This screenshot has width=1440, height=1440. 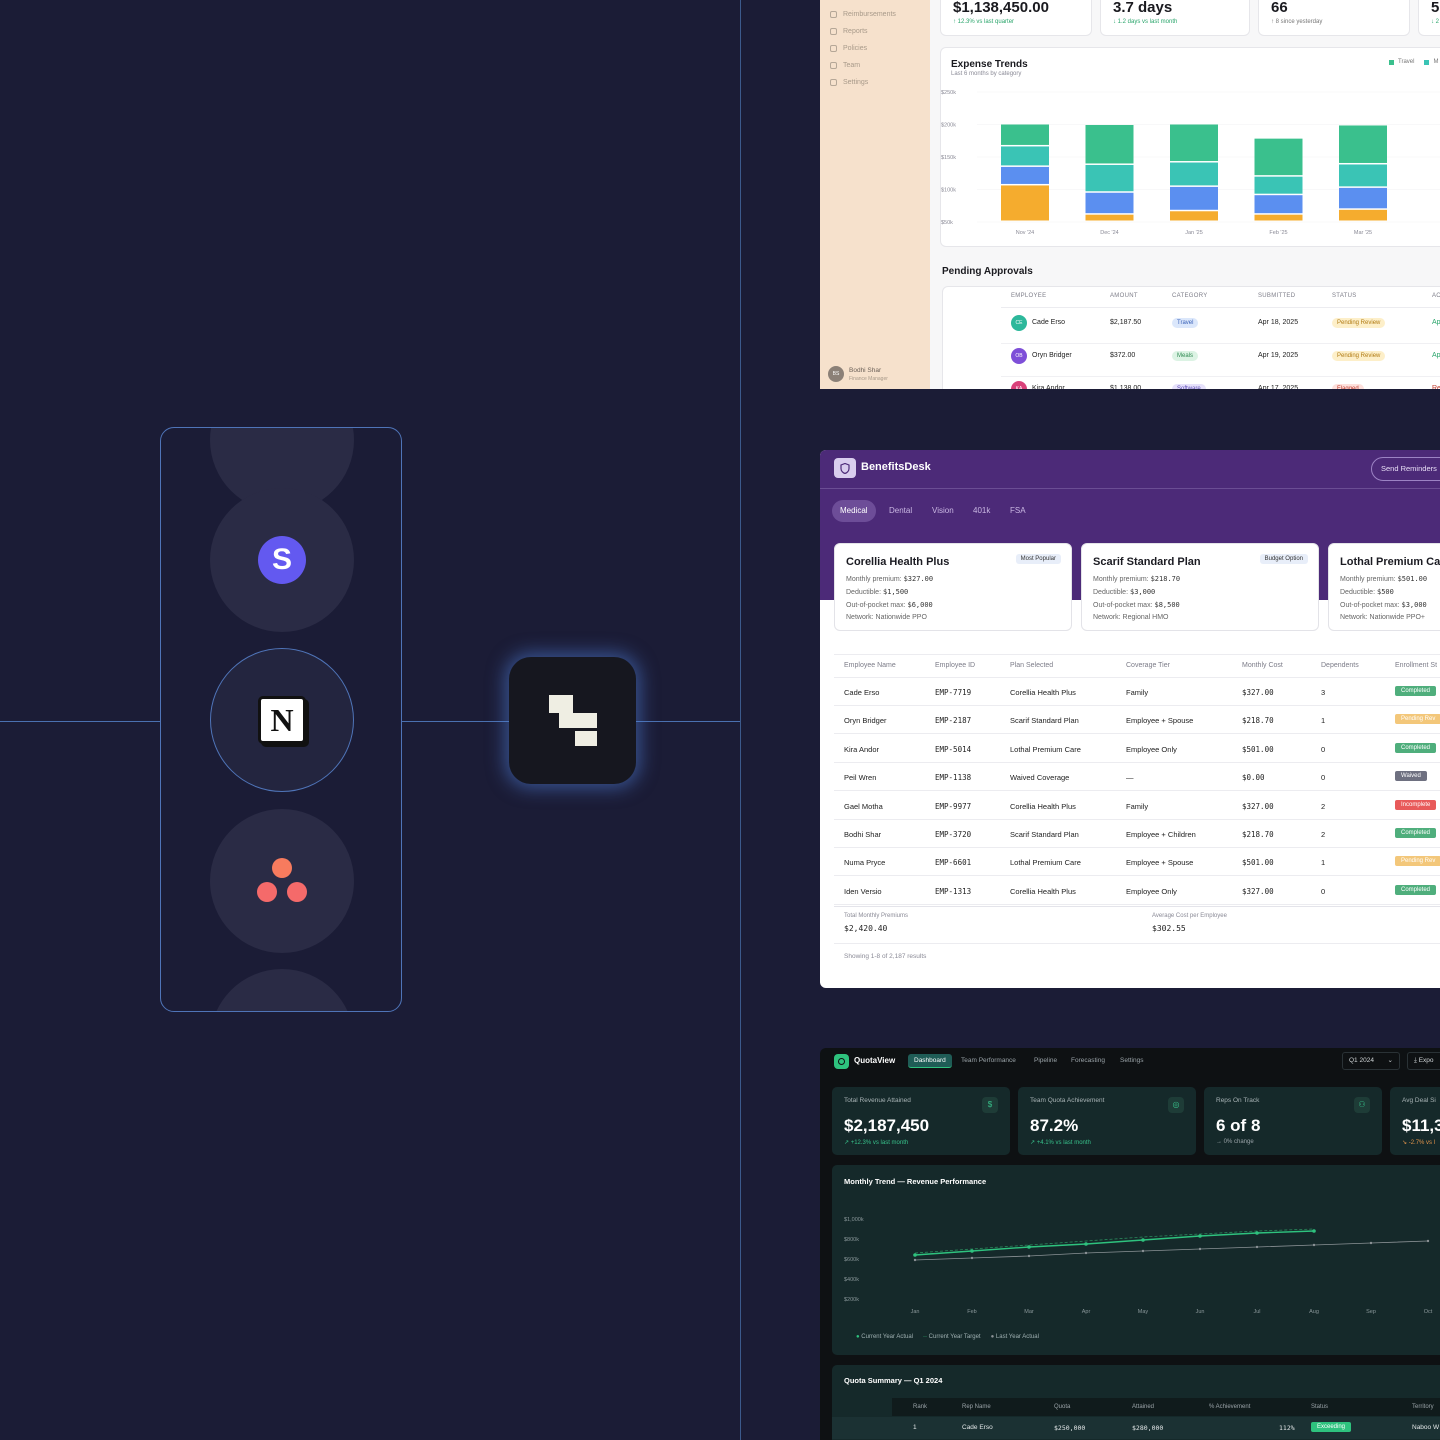 I want to click on send-reminders-button: Send Reminders, so click(x=1405, y=469).